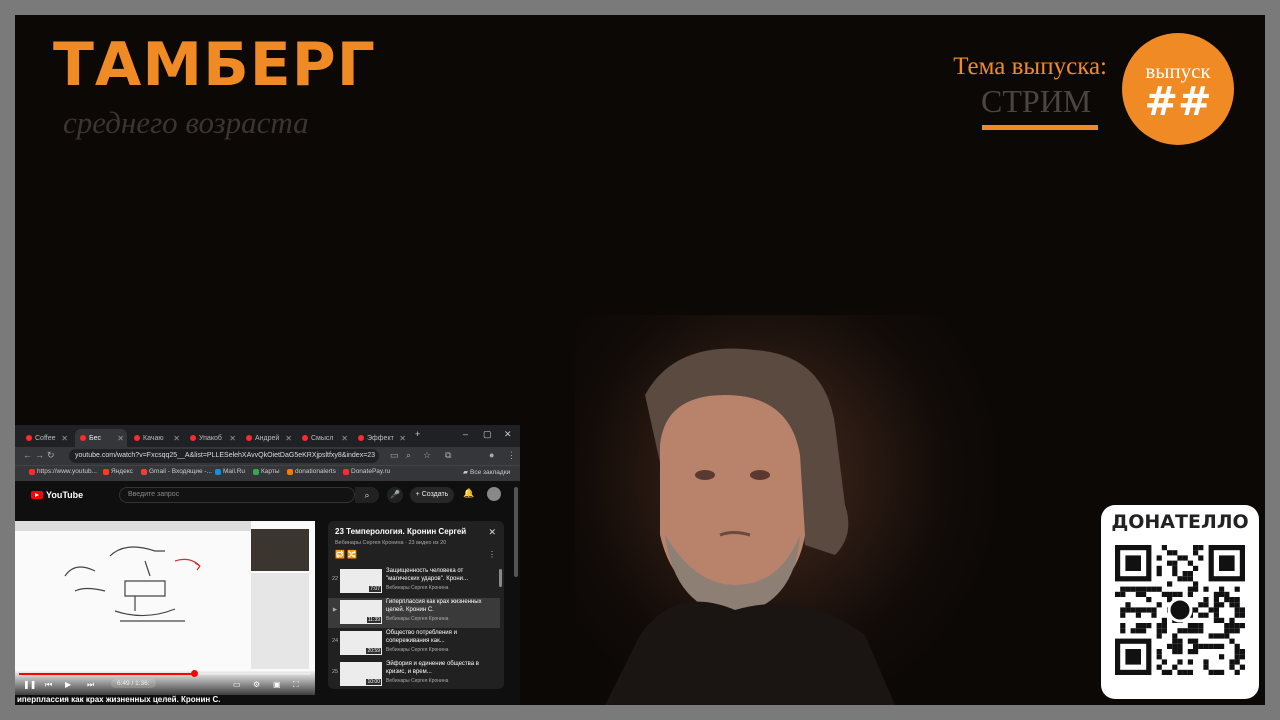  I want to click on profile-icon: ●, so click(491, 455).